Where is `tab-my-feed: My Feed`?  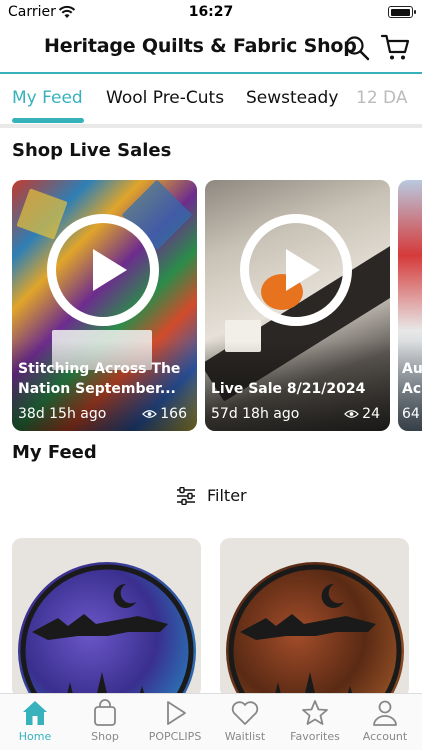 tab-my-feed: My Feed is located at coordinates (47, 98).